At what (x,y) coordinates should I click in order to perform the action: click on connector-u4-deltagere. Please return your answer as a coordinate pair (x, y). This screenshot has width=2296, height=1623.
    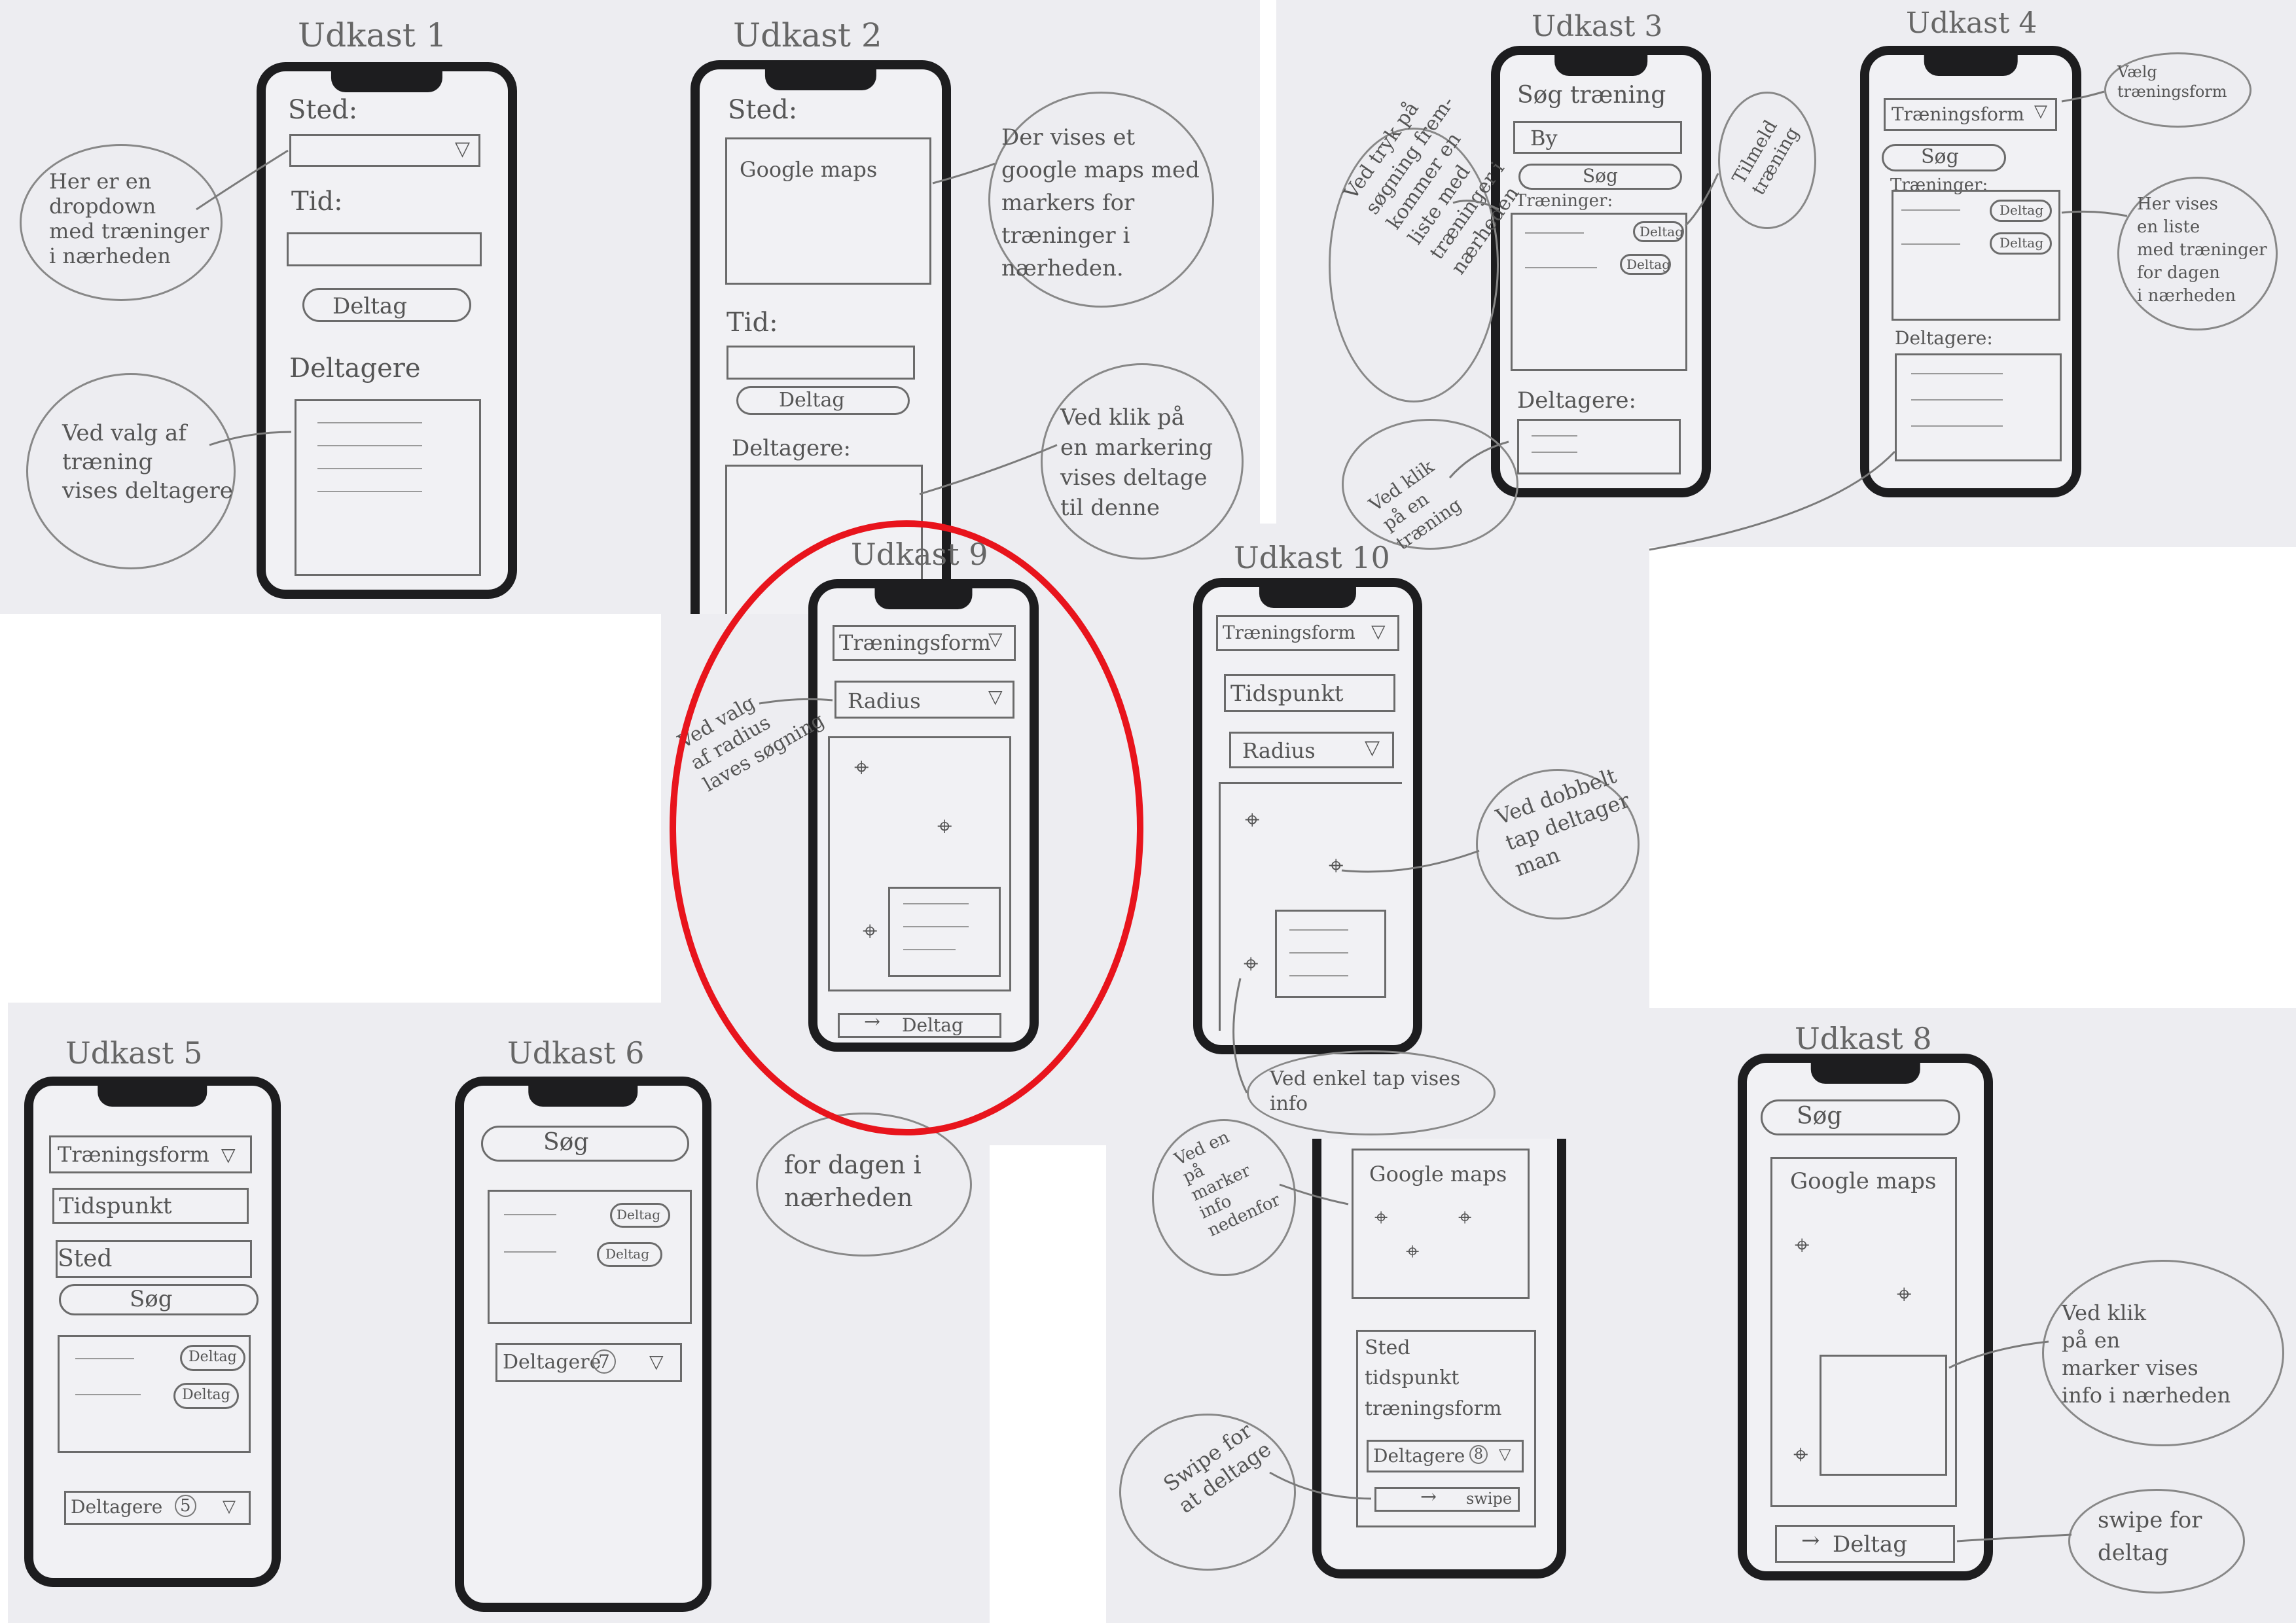
    Looking at the image, I should click on (1772, 501).